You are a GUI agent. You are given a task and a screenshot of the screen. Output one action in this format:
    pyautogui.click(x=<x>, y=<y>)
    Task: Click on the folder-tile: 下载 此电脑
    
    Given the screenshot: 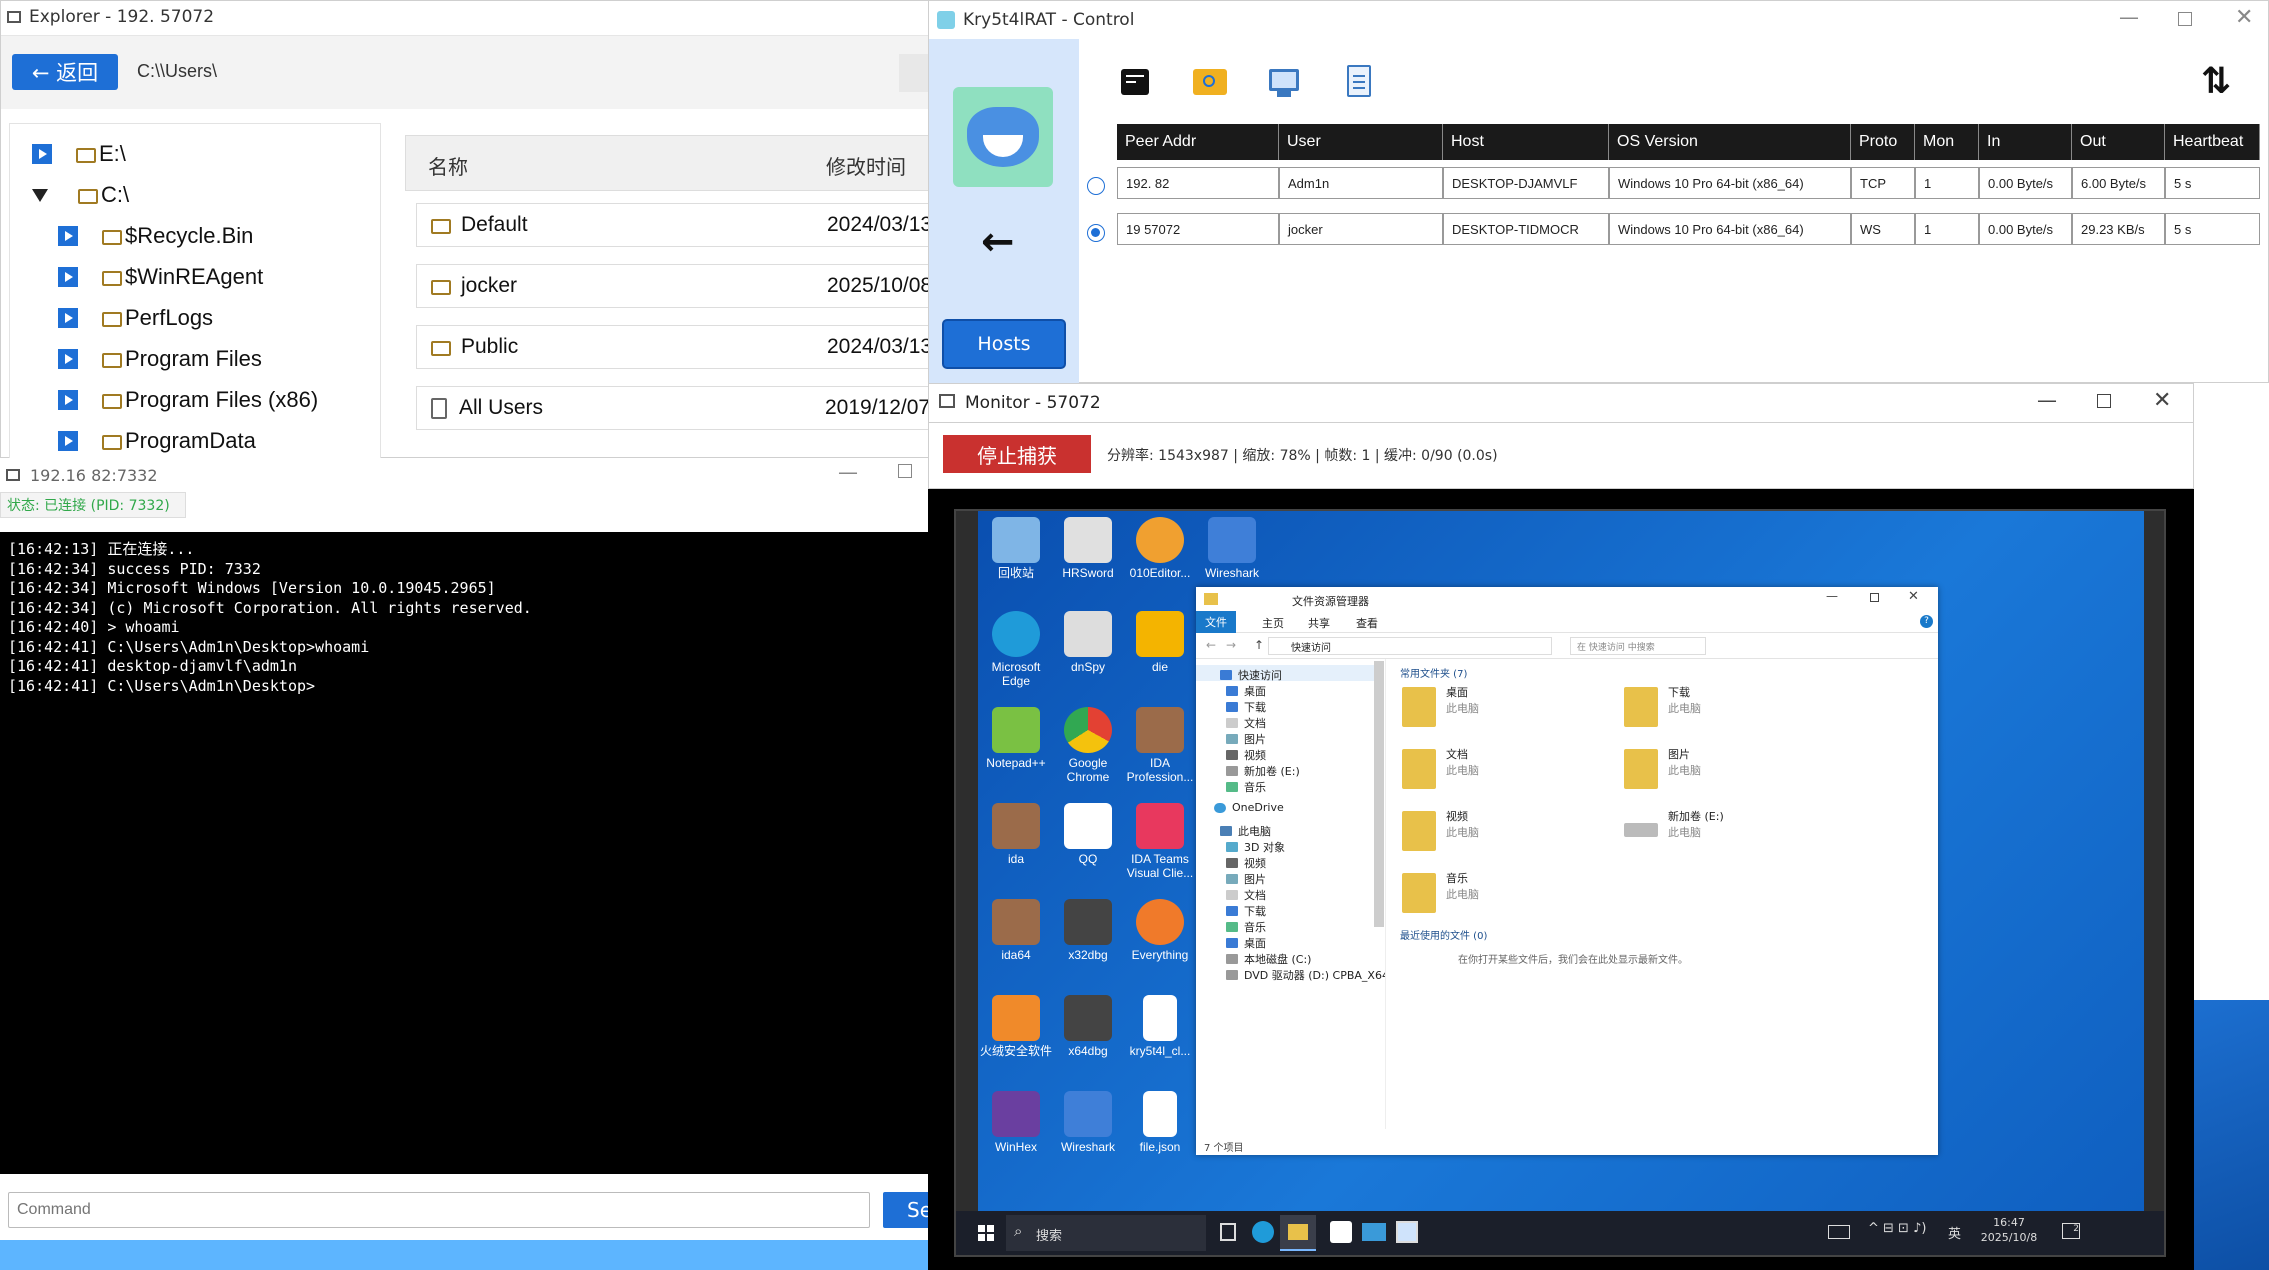 What is the action you would take?
    pyautogui.click(x=1662, y=706)
    